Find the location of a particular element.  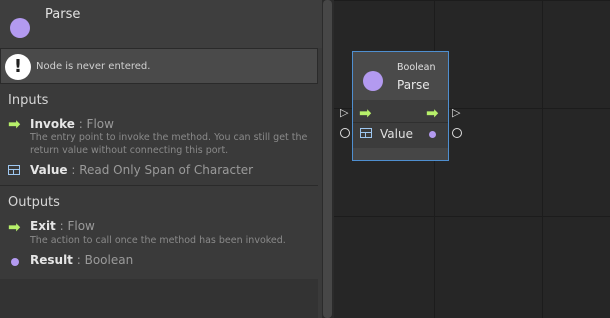

input-port-invoke: Invoke : Flow is located at coordinates (72, 124).